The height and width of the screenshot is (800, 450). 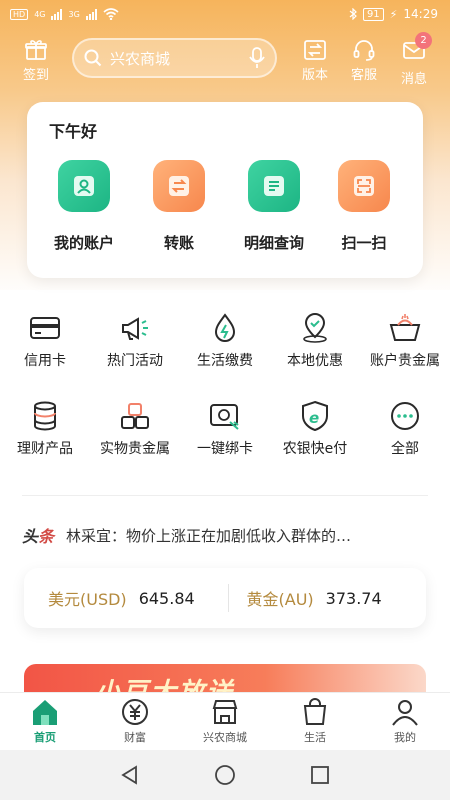 What do you see at coordinates (353, 598) in the screenshot?
I see `rate-value: 373.74` at bounding box center [353, 598].